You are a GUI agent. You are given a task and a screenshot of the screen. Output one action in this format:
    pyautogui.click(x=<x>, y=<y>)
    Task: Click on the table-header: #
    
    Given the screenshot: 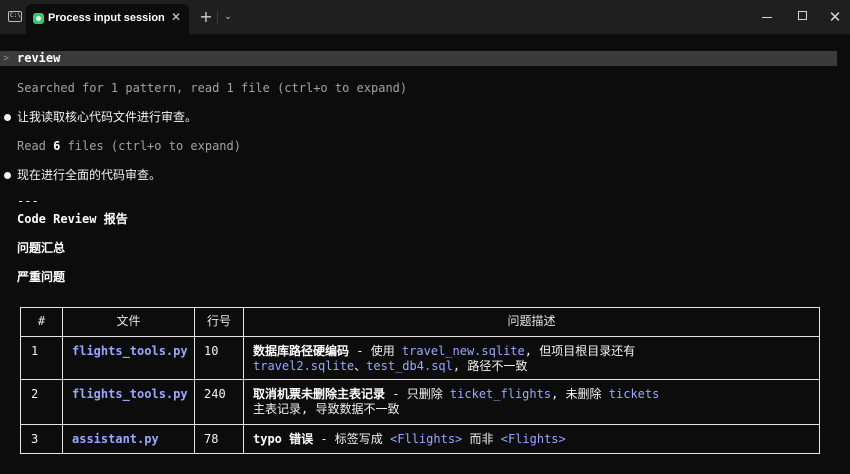 What is the action you would take?
    pyautogui.click(x=41, y=321)
    